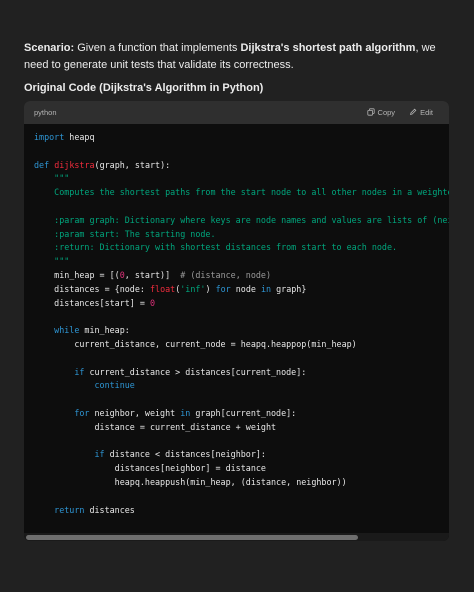  Describe the element at coordinates (413, 113) in the screenshot. I see `edit-icon` at that location.